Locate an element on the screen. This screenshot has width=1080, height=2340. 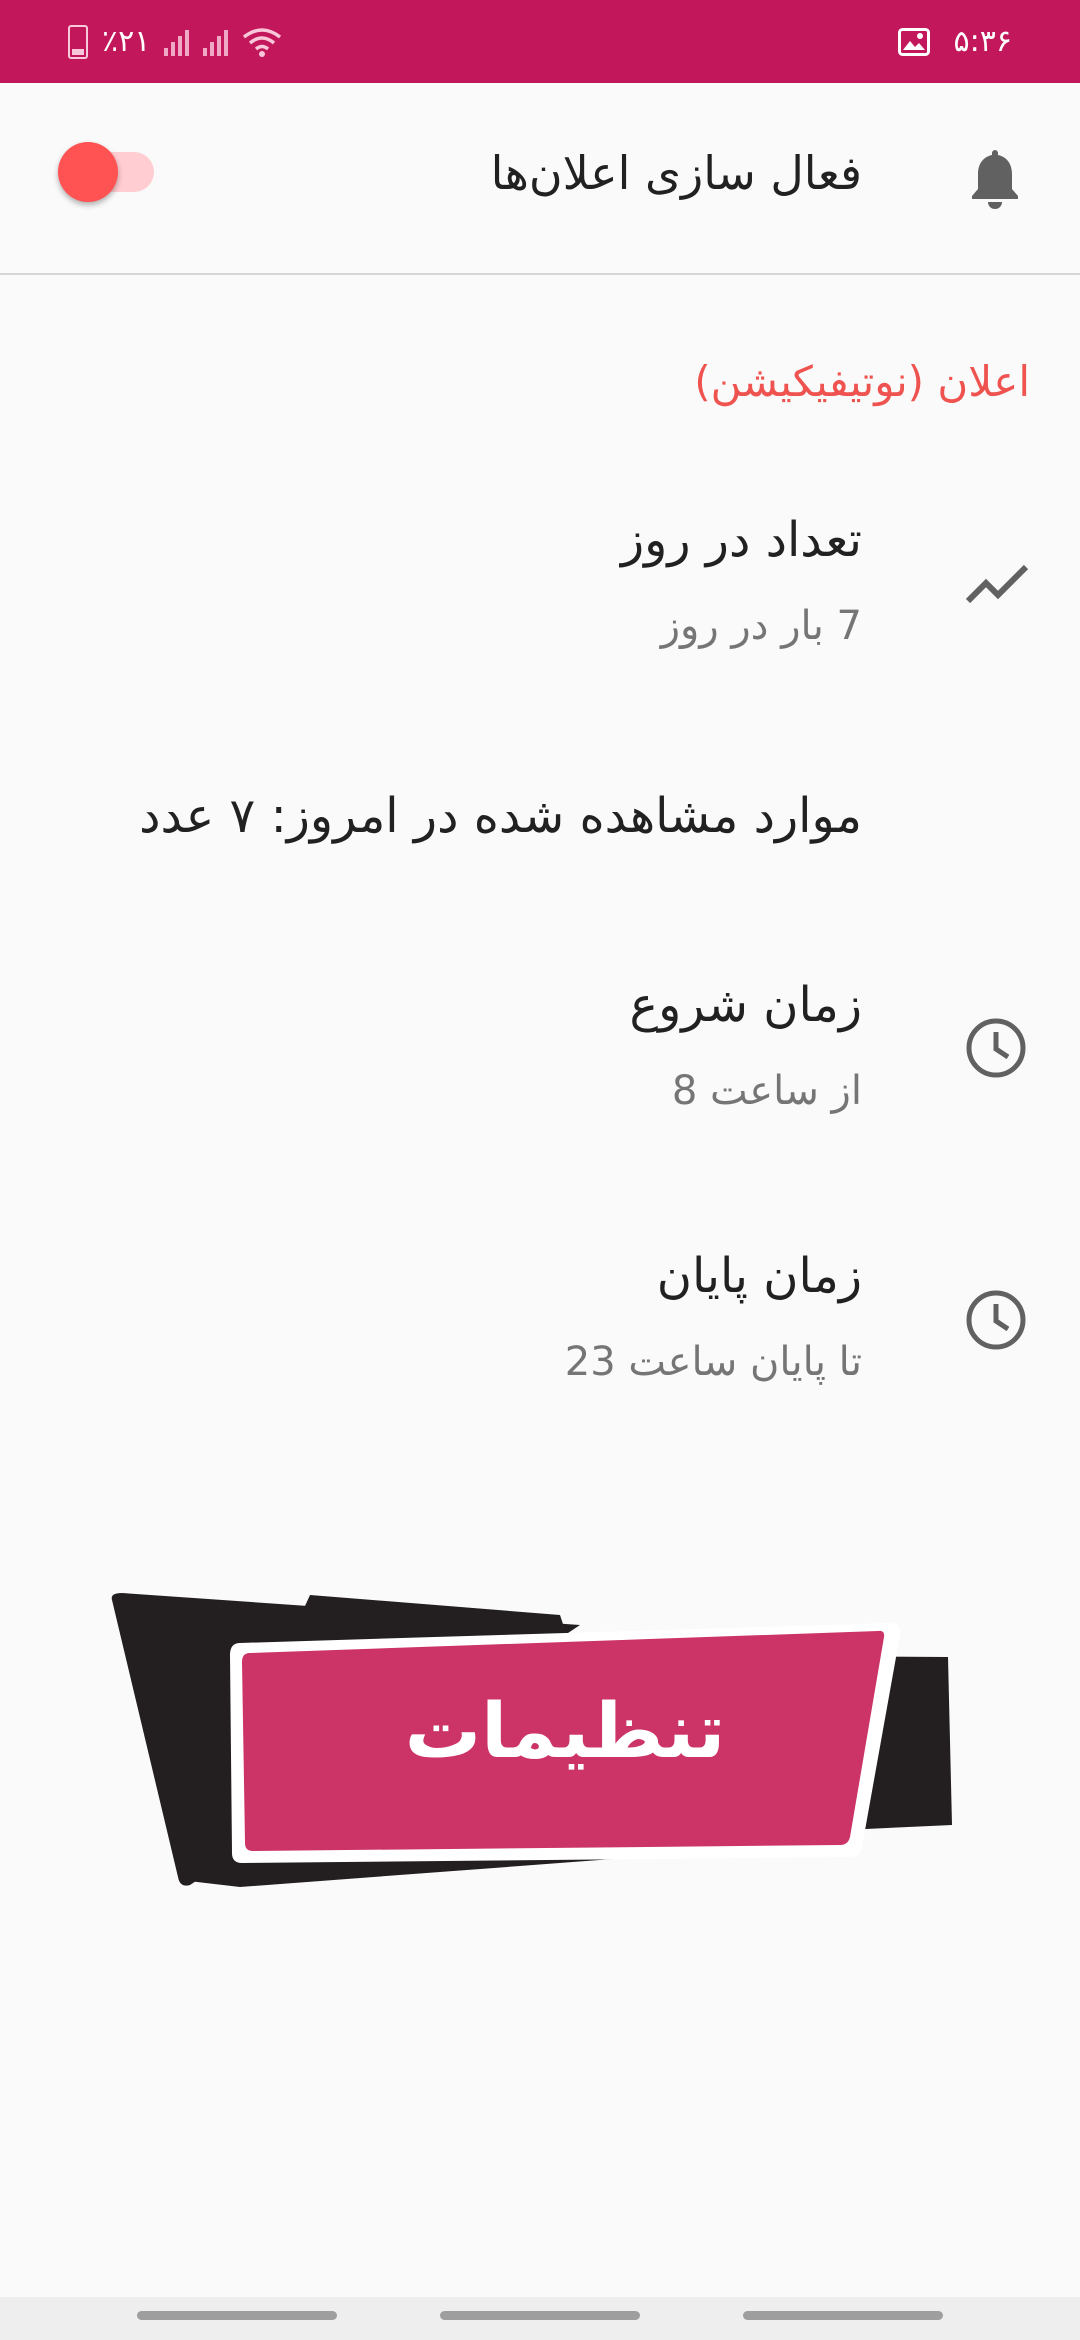
enable-notifications-label: فعال سازی اعلان‌ها is located at coordinates (676, 173).